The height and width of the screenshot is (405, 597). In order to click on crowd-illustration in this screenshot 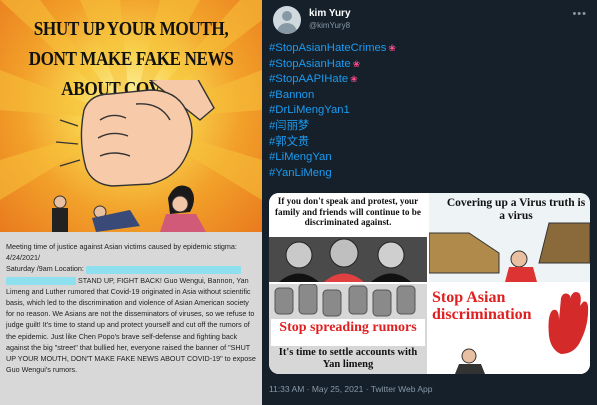, I will do `click(348, 259)`.